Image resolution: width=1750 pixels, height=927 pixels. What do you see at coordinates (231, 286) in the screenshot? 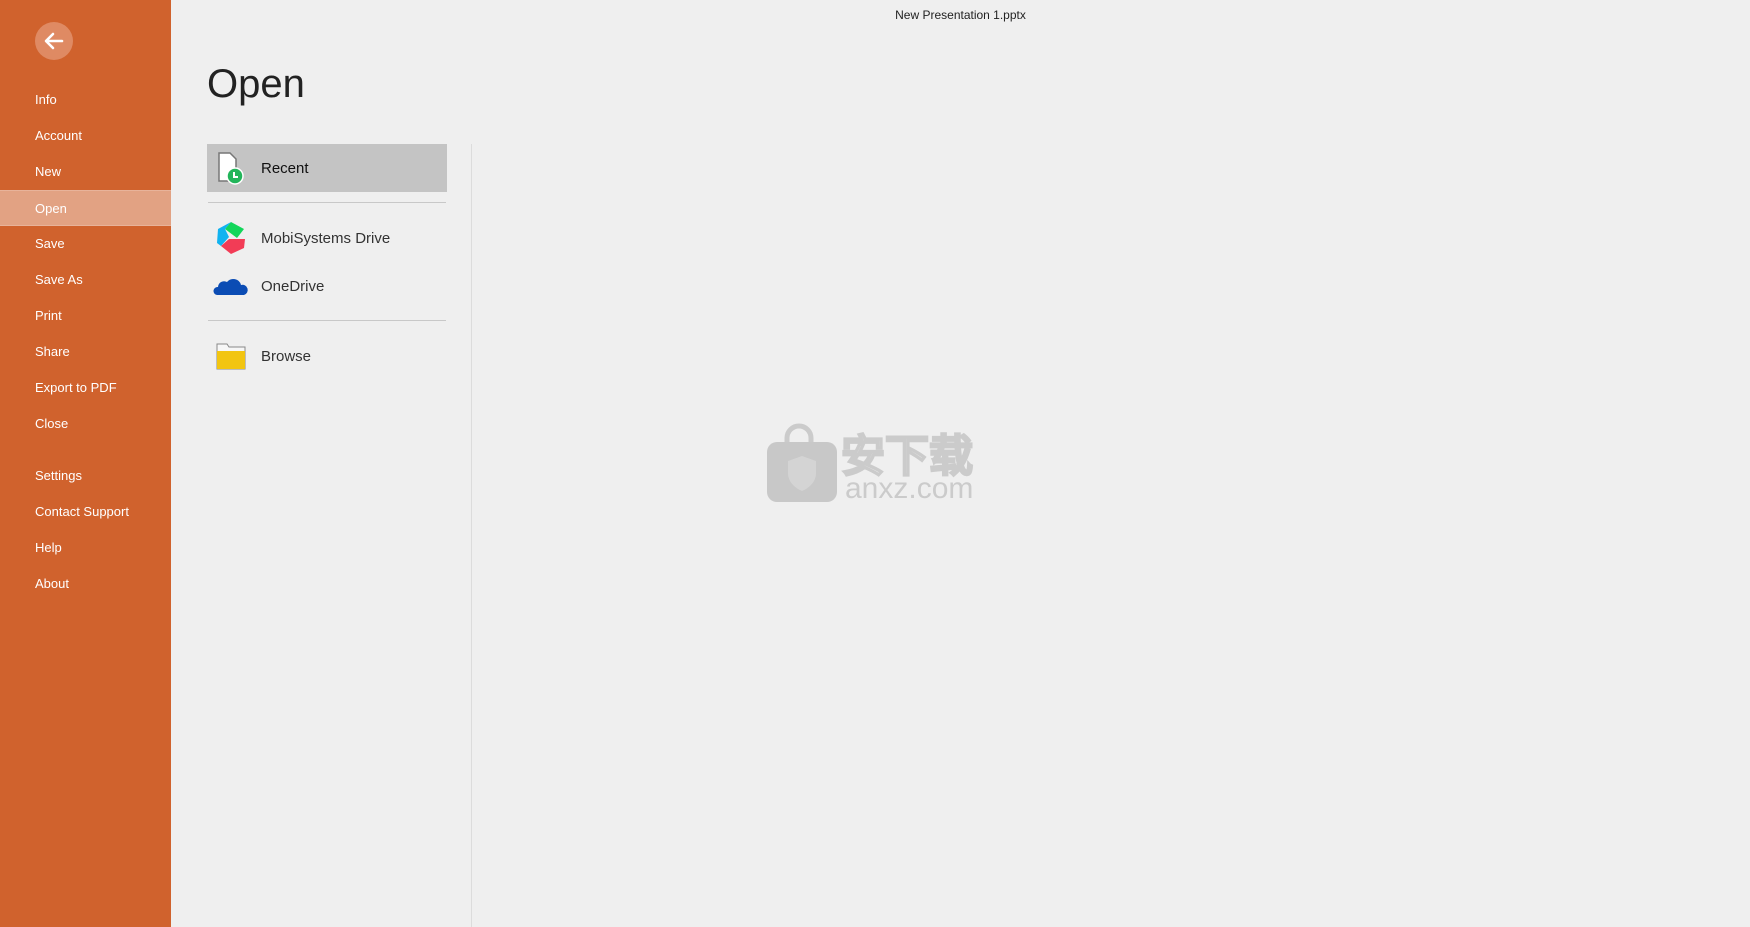
I see `onedrive-icon` at bounding box center [231, 286].